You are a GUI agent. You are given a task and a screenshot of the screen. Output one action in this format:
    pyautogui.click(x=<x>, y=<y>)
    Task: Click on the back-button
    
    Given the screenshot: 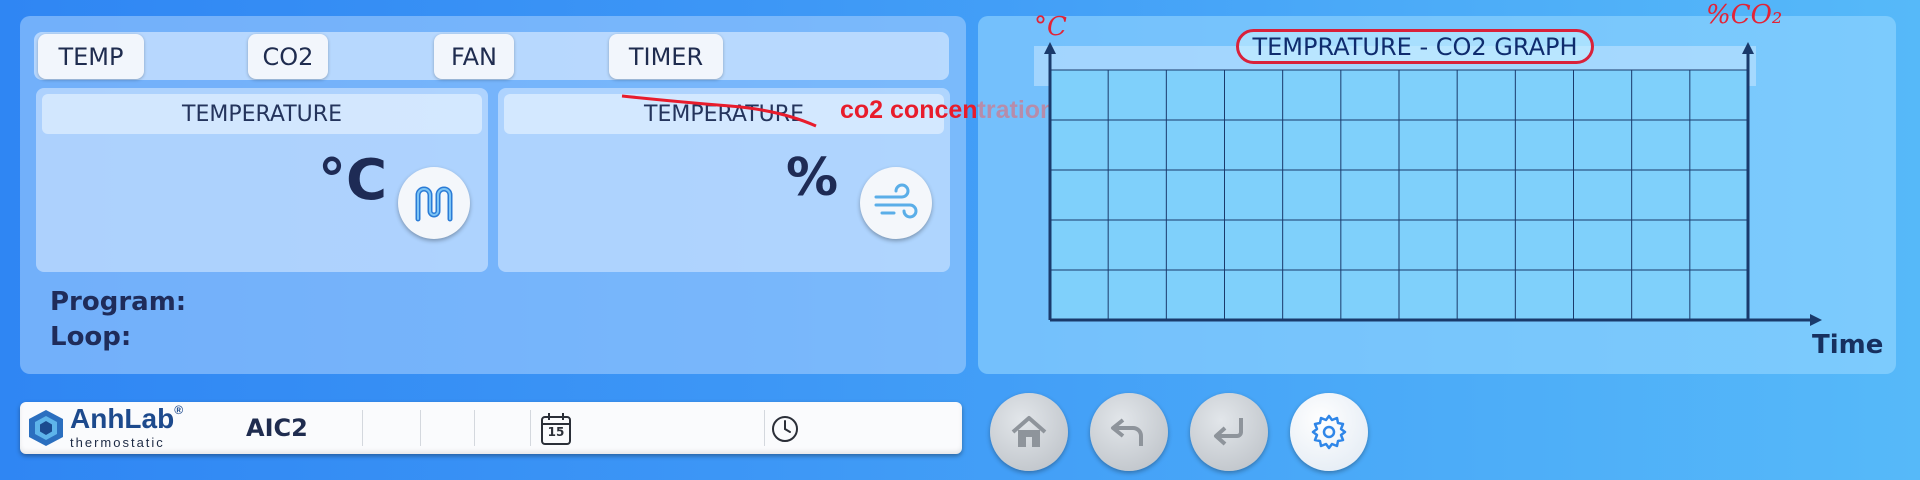 What is the action you would take?
    pyautogui.click(x=1129, y=432)
    